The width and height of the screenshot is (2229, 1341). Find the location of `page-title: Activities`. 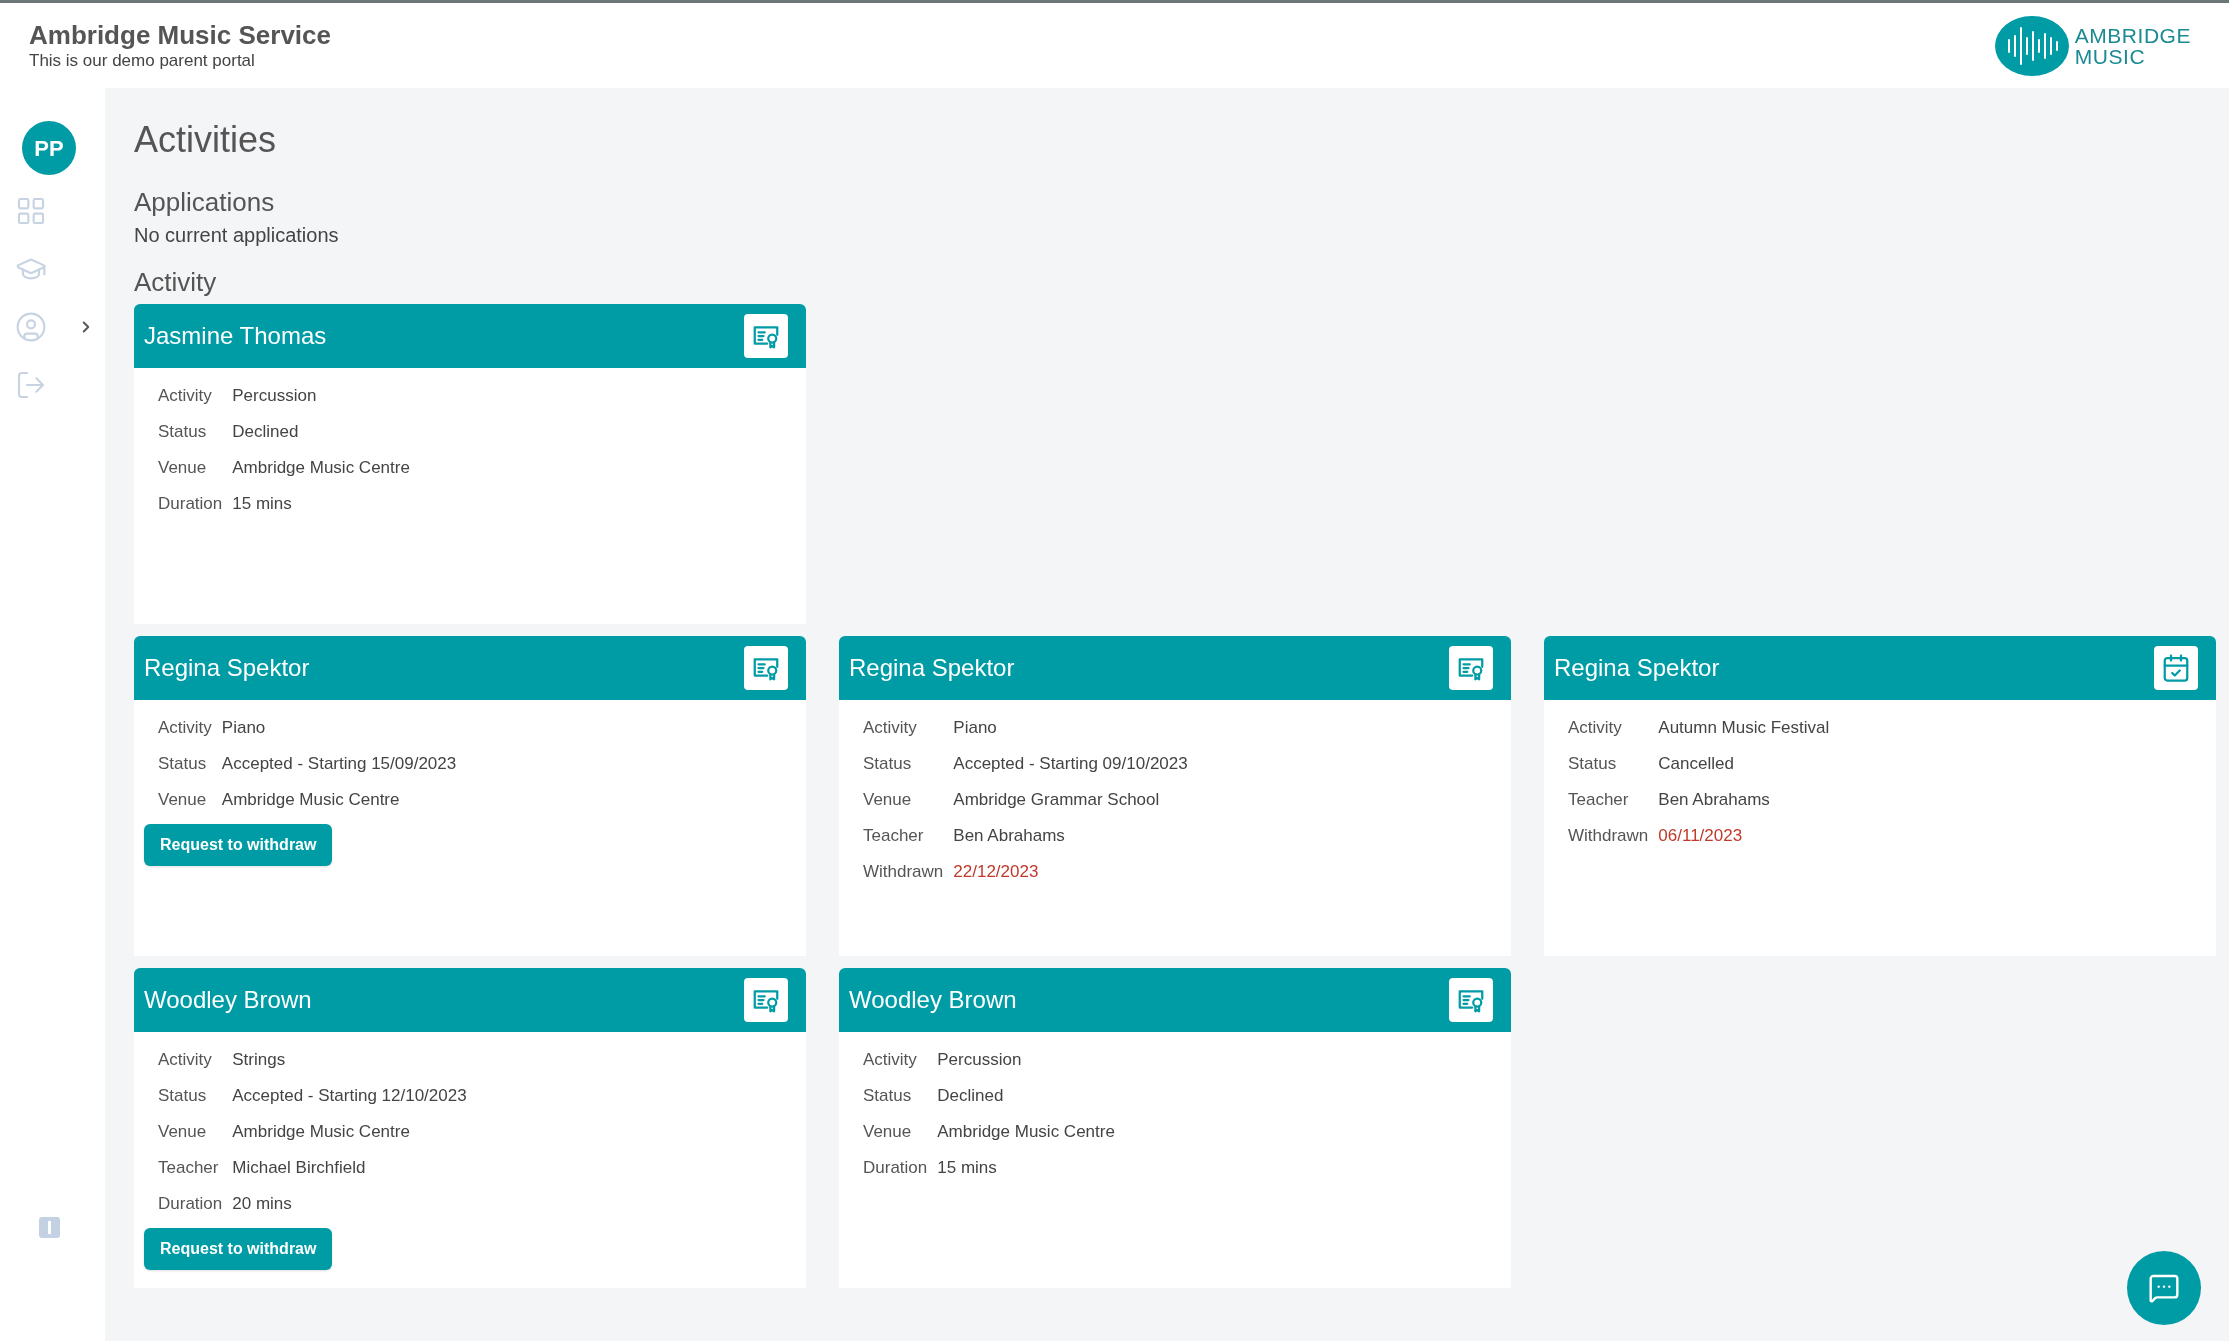

page-title: Activities is located at coordinates (206, 140).